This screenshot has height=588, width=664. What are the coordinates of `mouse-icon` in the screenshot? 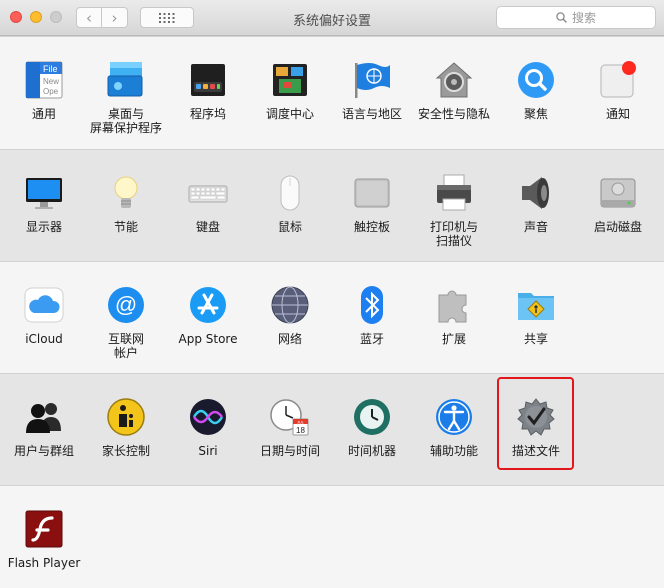 It's located at (290, 193).